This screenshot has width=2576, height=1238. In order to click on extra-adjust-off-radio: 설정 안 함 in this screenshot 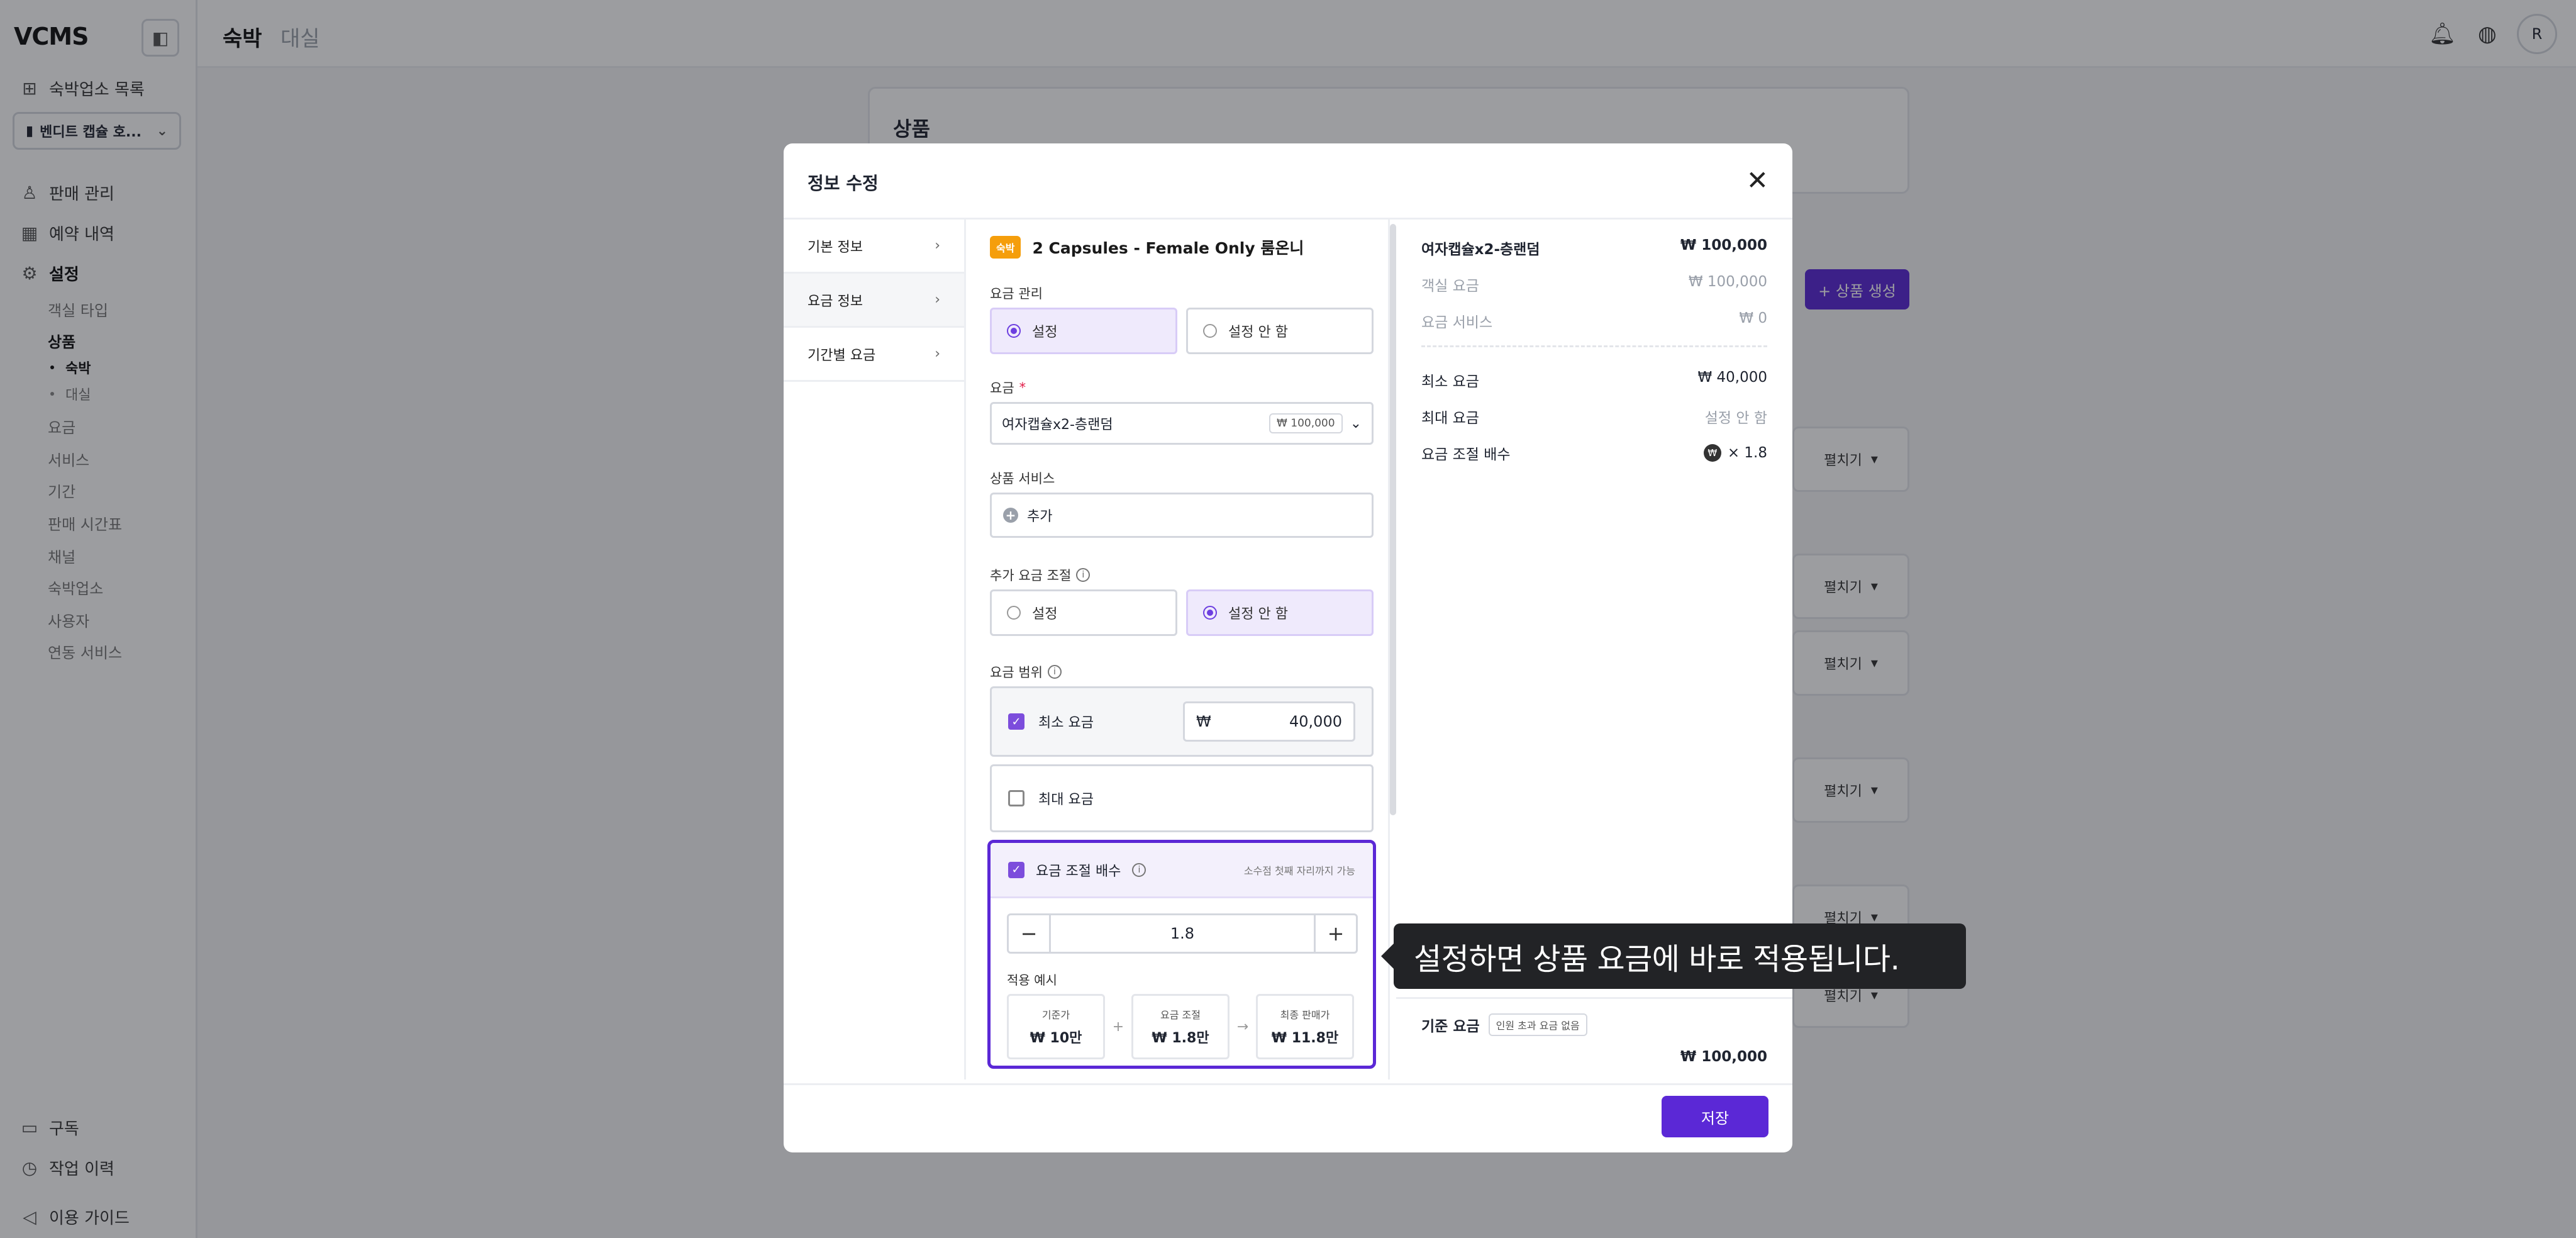, I will do `click(1280, 612)`.